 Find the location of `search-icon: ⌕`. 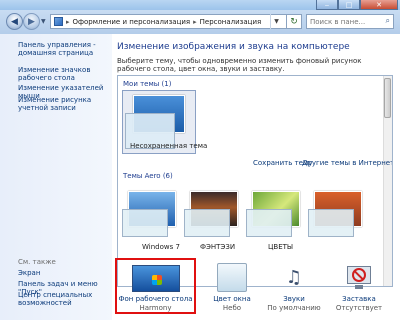

search-icon: ⌕ is located at coordinates (388, 21).